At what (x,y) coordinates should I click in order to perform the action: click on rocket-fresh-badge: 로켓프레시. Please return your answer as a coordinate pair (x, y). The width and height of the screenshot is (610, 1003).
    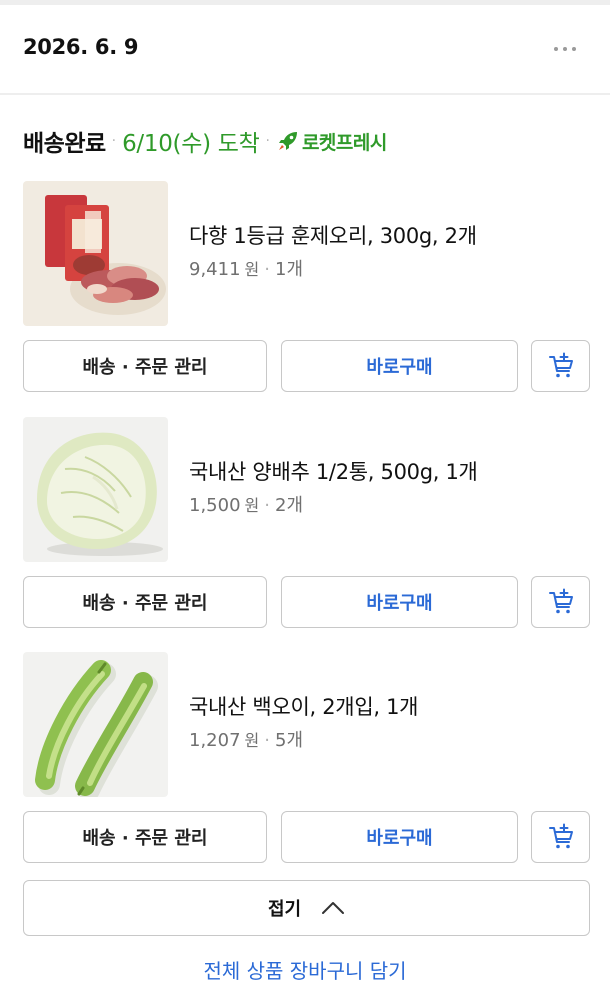
    Looking at the image, I should click on (344, 142).